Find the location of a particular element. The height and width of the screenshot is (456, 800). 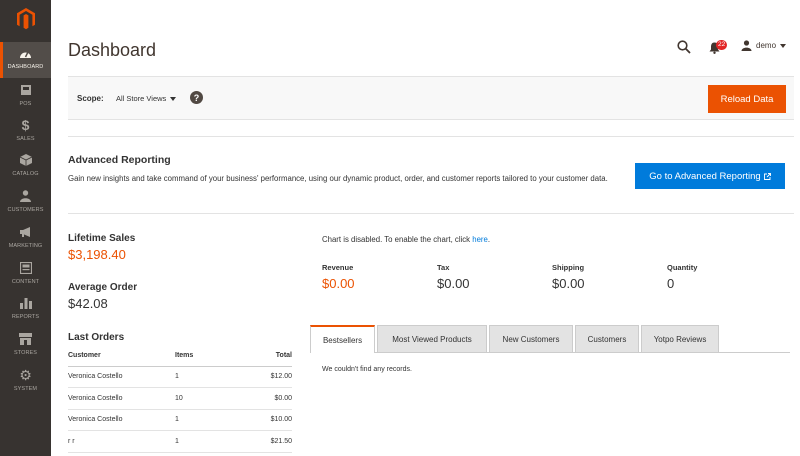

scope-switcher: All Store Views is located at coordinates (146, 98).